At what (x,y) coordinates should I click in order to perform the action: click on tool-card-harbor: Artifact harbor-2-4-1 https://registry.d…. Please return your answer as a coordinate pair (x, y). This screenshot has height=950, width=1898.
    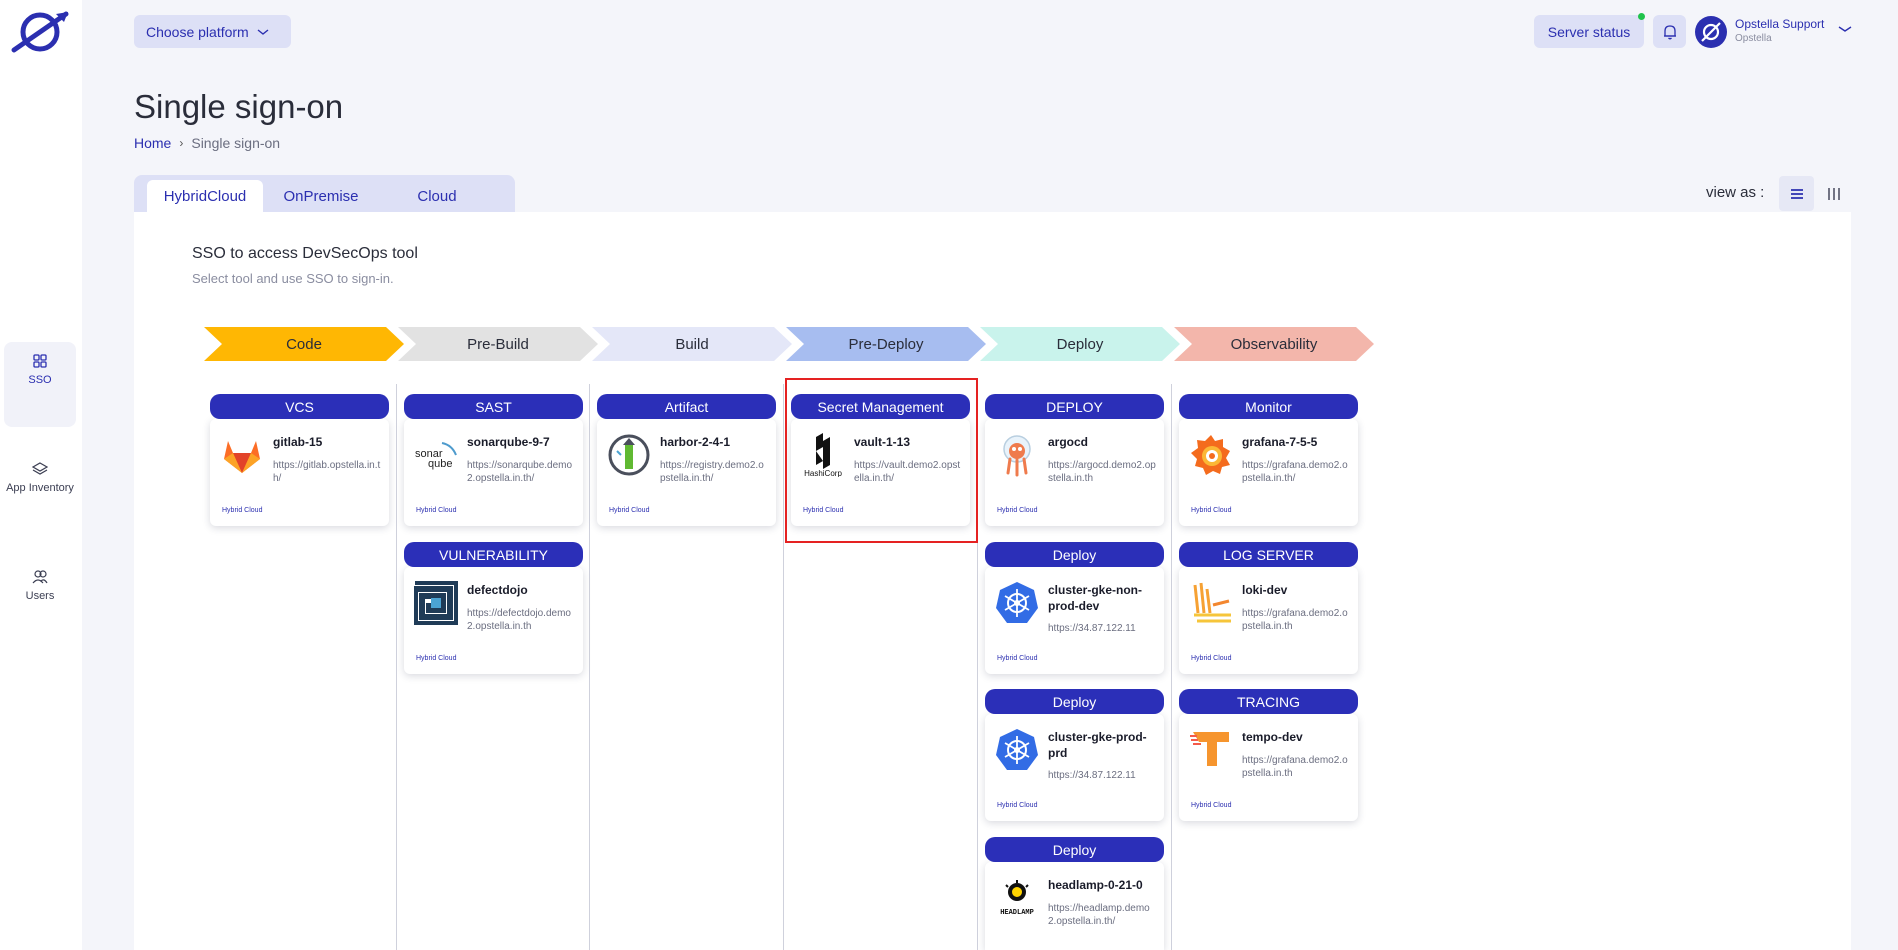
    Looking at the image, I should click on (686, 460).